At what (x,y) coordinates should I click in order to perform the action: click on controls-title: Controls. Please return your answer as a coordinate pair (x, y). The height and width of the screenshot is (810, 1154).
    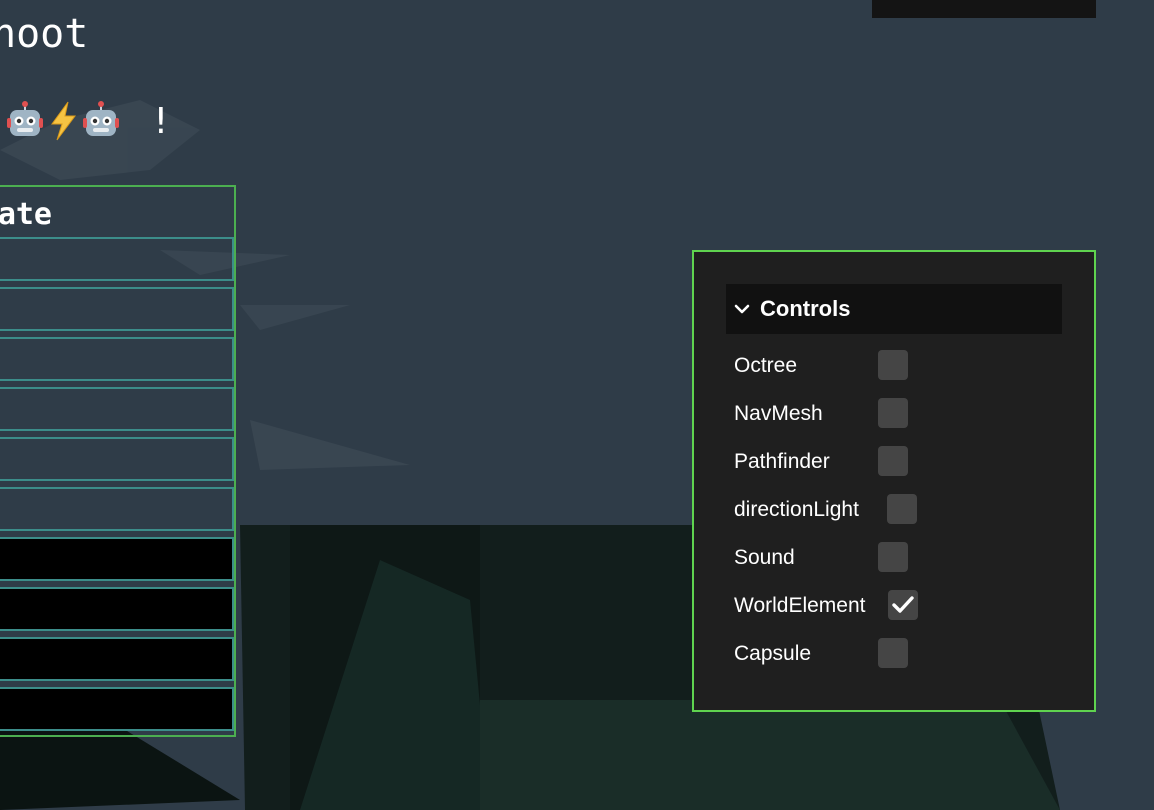
    Looking at the image, I should click on (805, 309).